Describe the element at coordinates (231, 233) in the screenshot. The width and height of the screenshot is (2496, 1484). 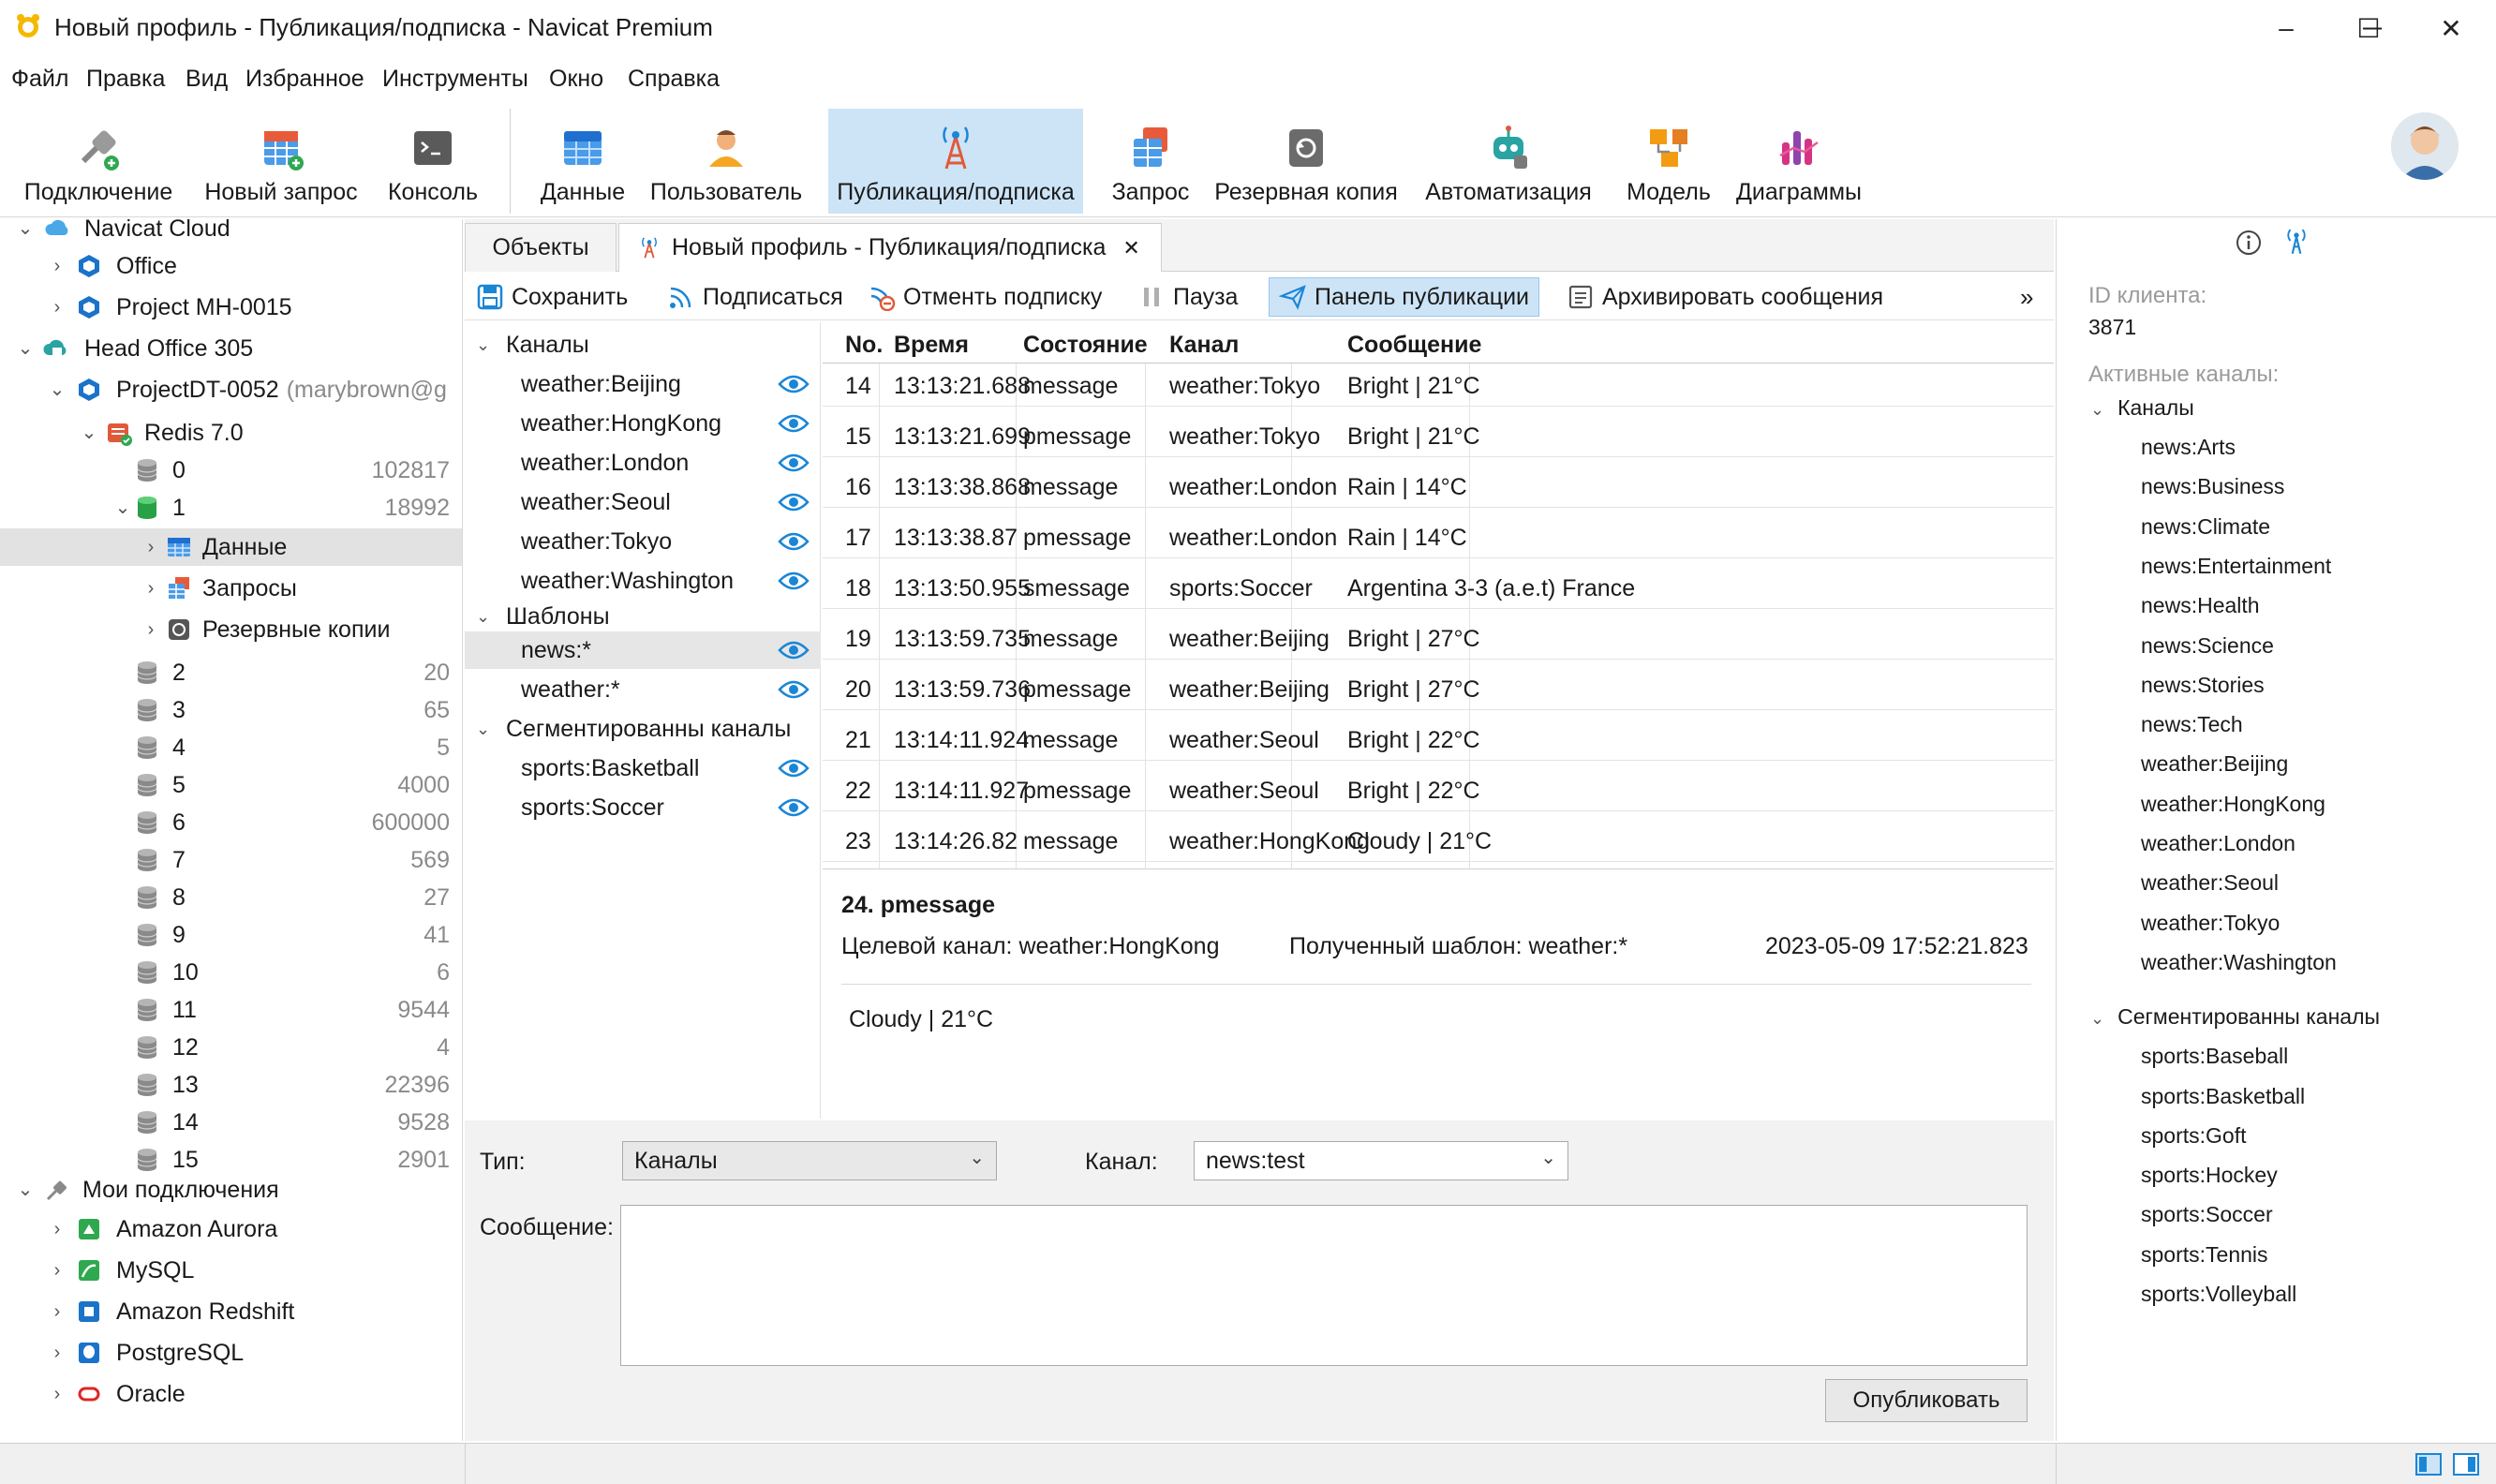
I see `tree-navicat-cloud: ⌄ Navicat Cloud` at that location.